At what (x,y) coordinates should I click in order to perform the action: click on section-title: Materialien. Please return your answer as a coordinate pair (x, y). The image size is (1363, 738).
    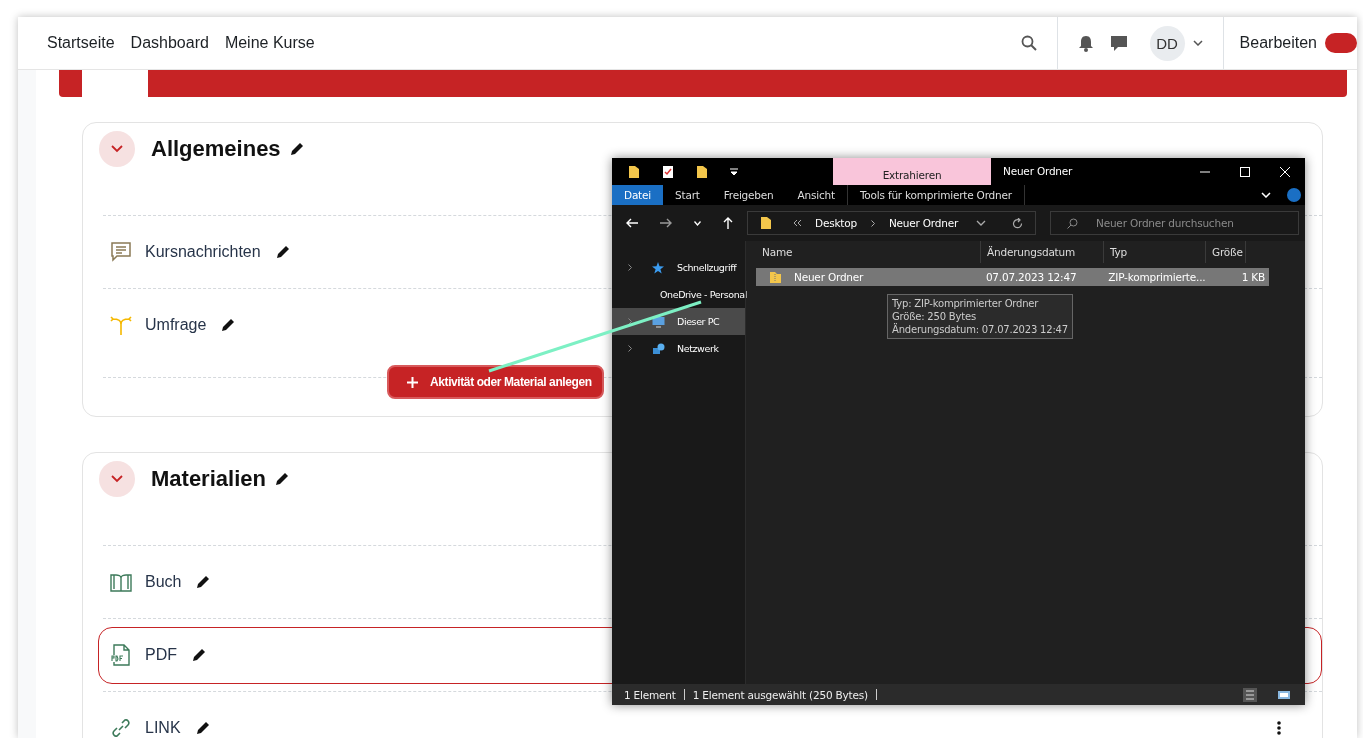
    Looking at the image, I should click on (208, 479).